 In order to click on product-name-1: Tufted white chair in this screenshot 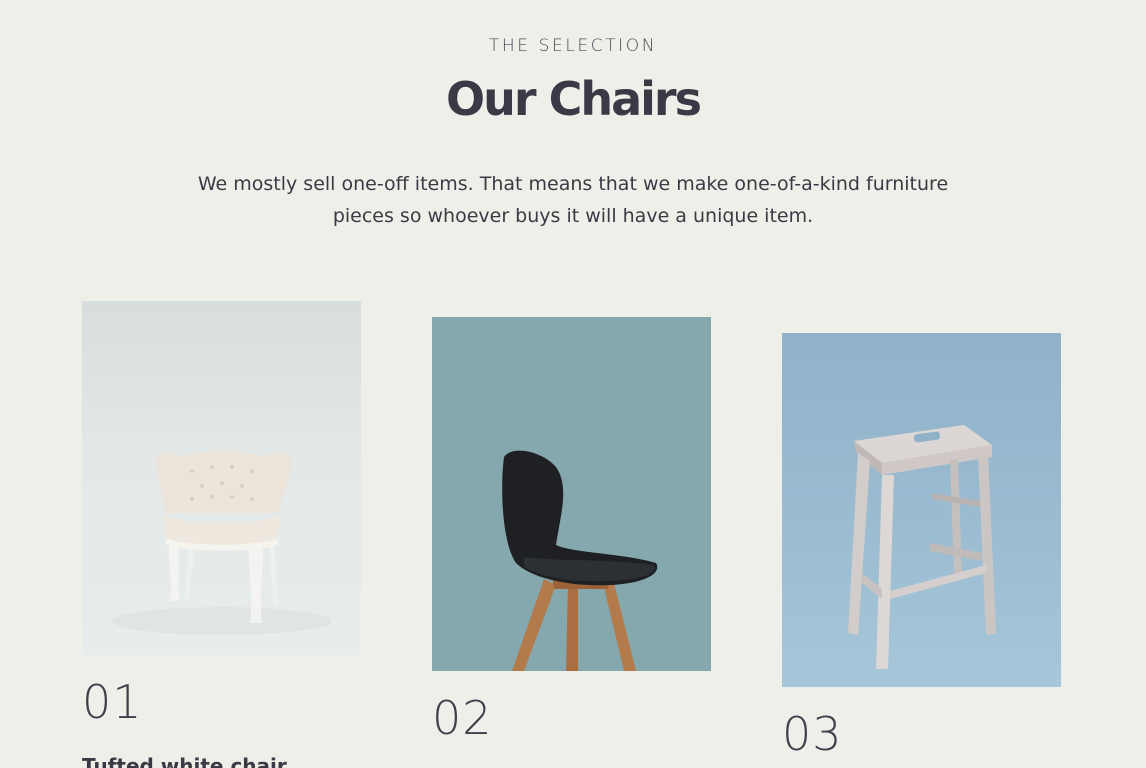, I will do `click(184, 761)`.